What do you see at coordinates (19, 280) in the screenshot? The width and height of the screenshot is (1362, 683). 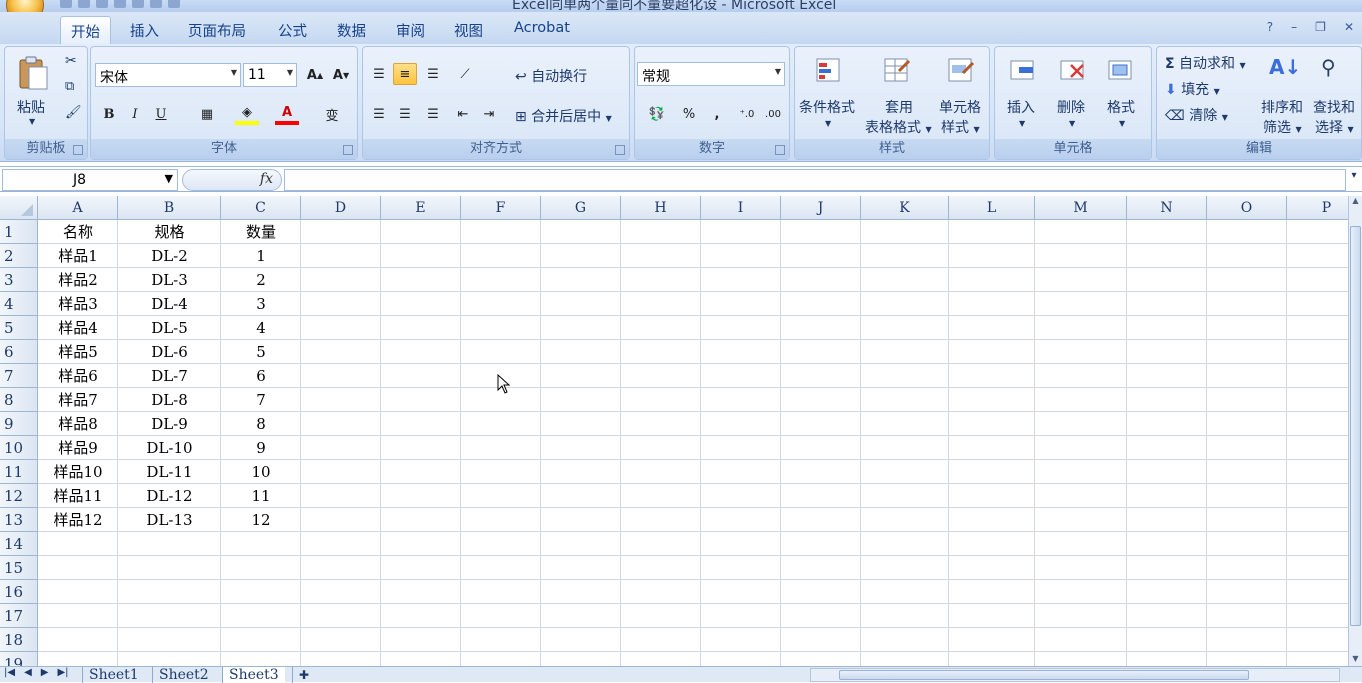 I see `row-header-3: 3` at bounding box center [19, 280].